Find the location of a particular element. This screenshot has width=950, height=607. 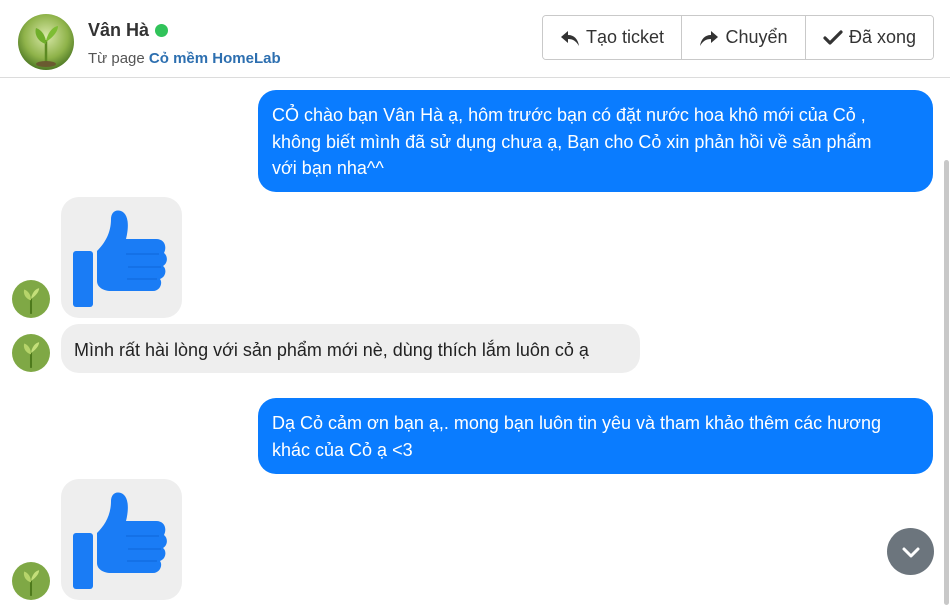

source-prefix: Từ page is located at coordinates (116, 58).